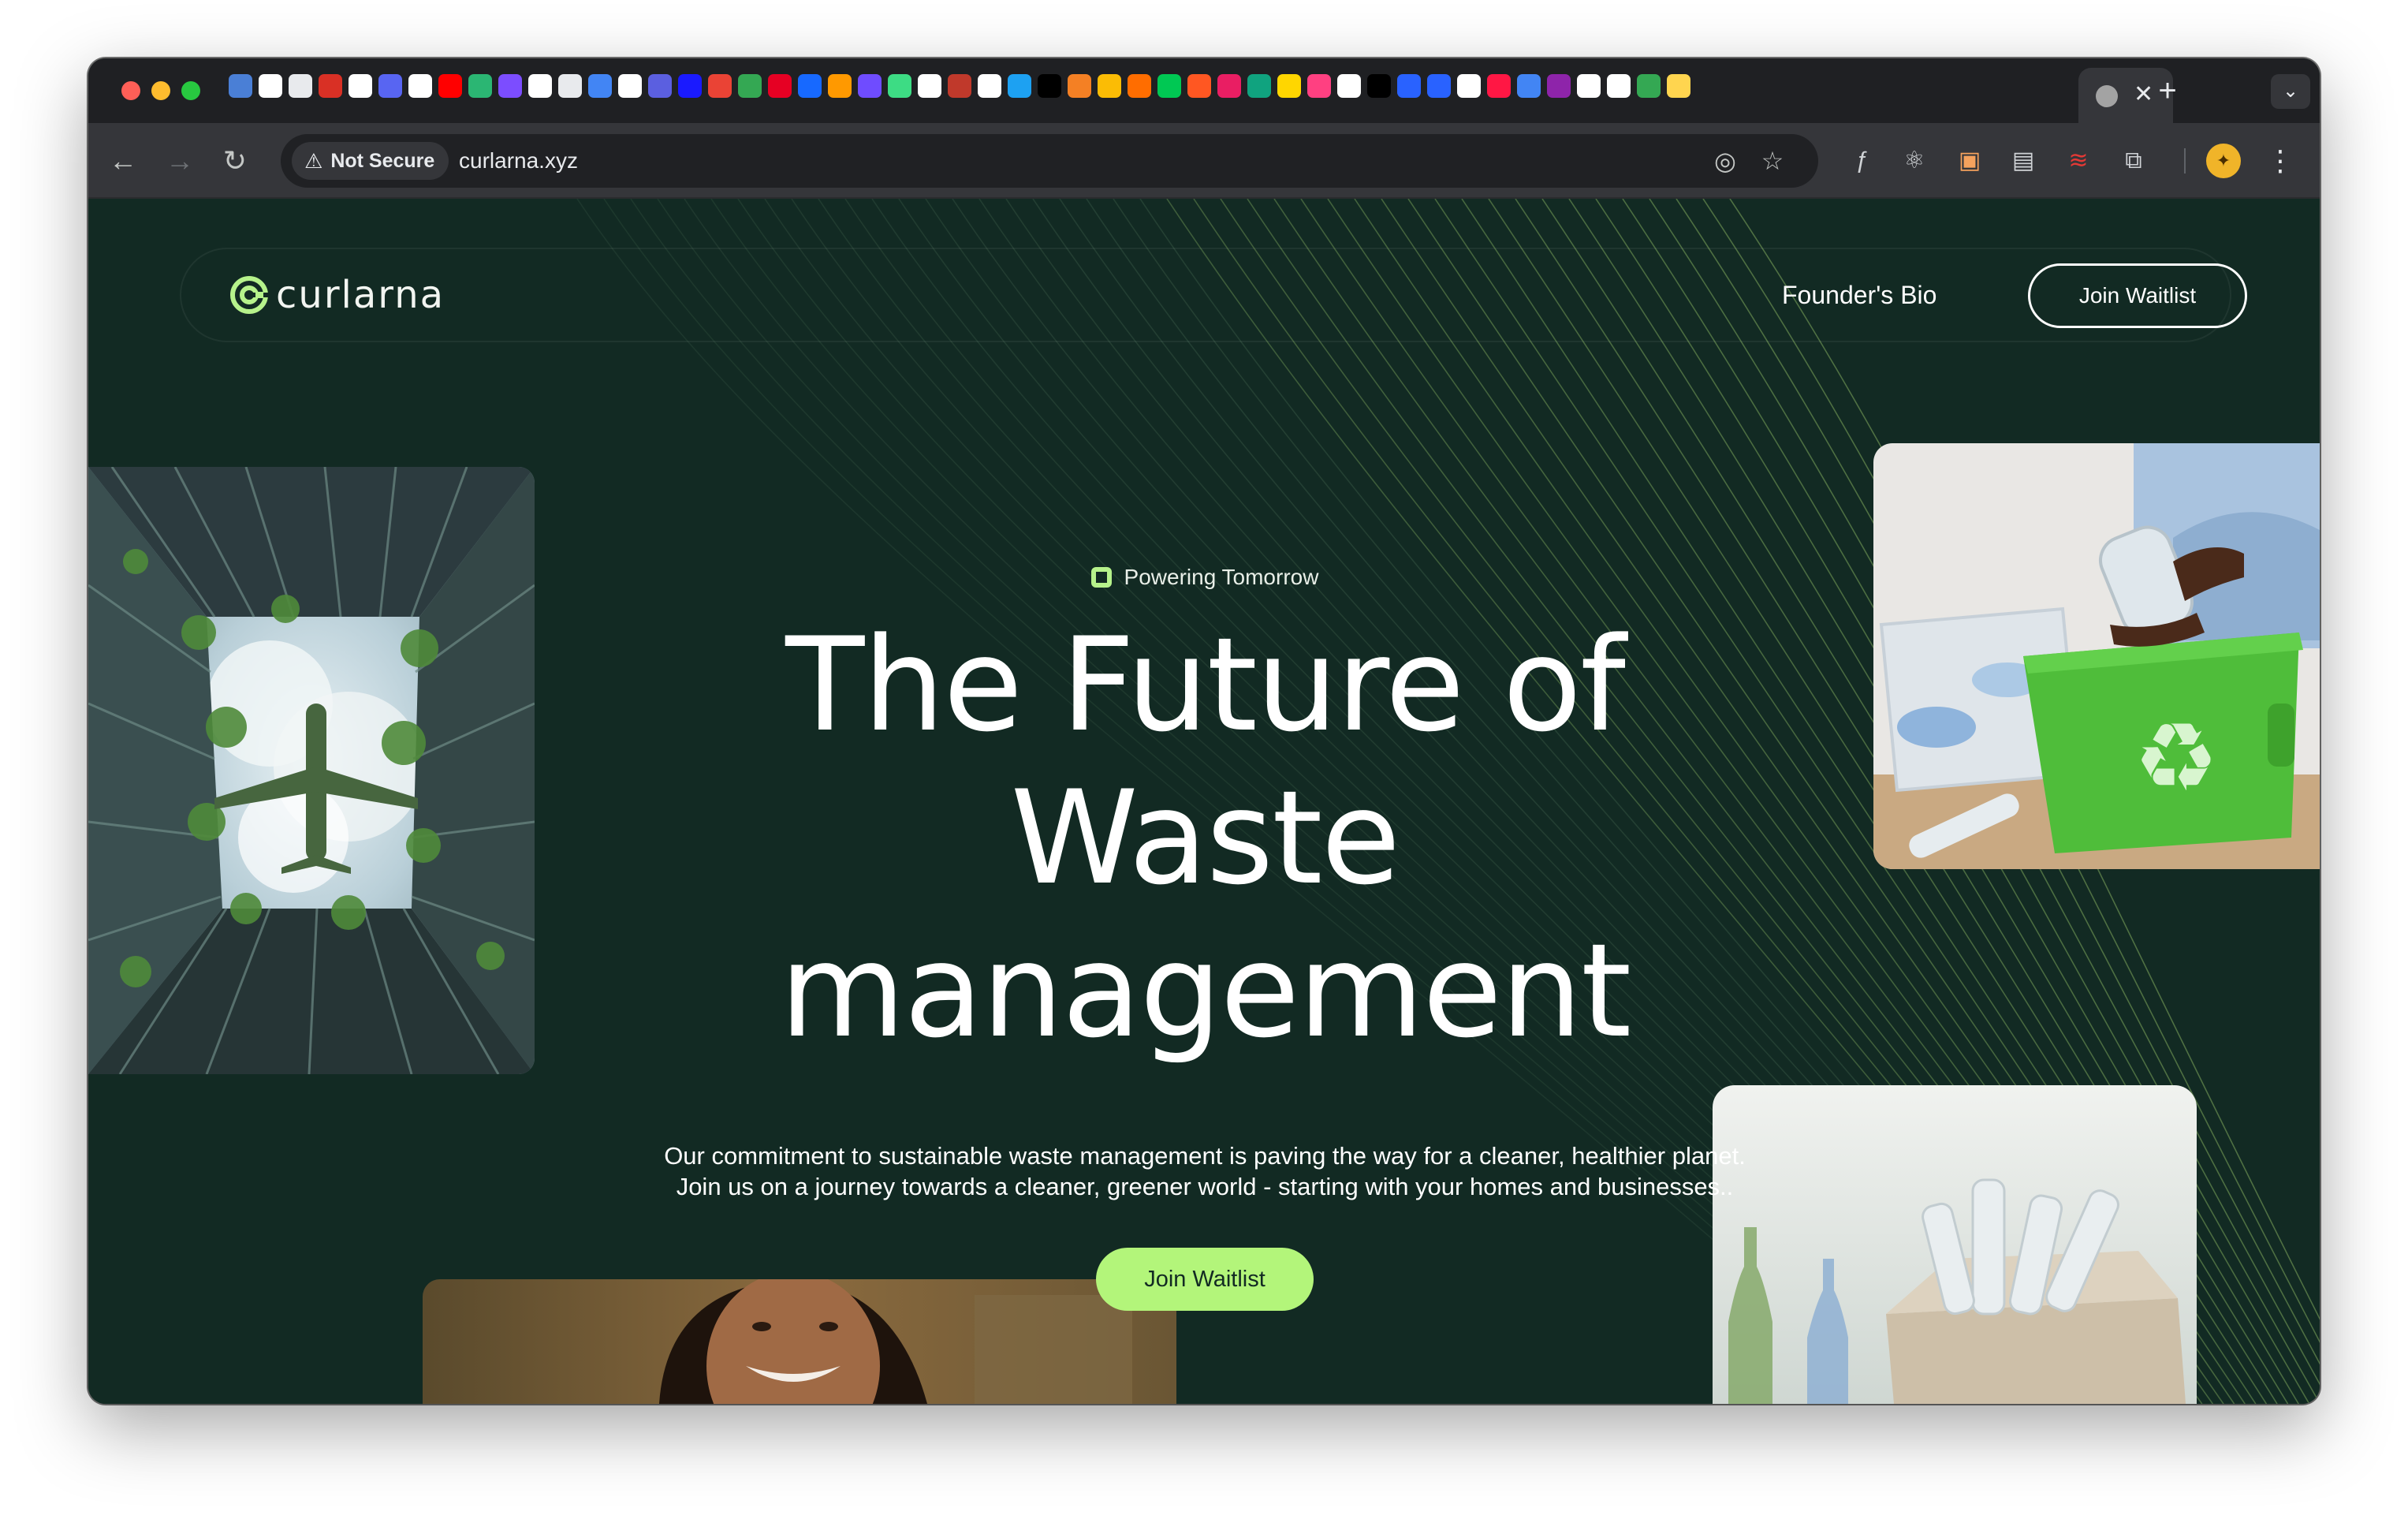  I want to click on brand-logo: curlarna, so click(337, 295).